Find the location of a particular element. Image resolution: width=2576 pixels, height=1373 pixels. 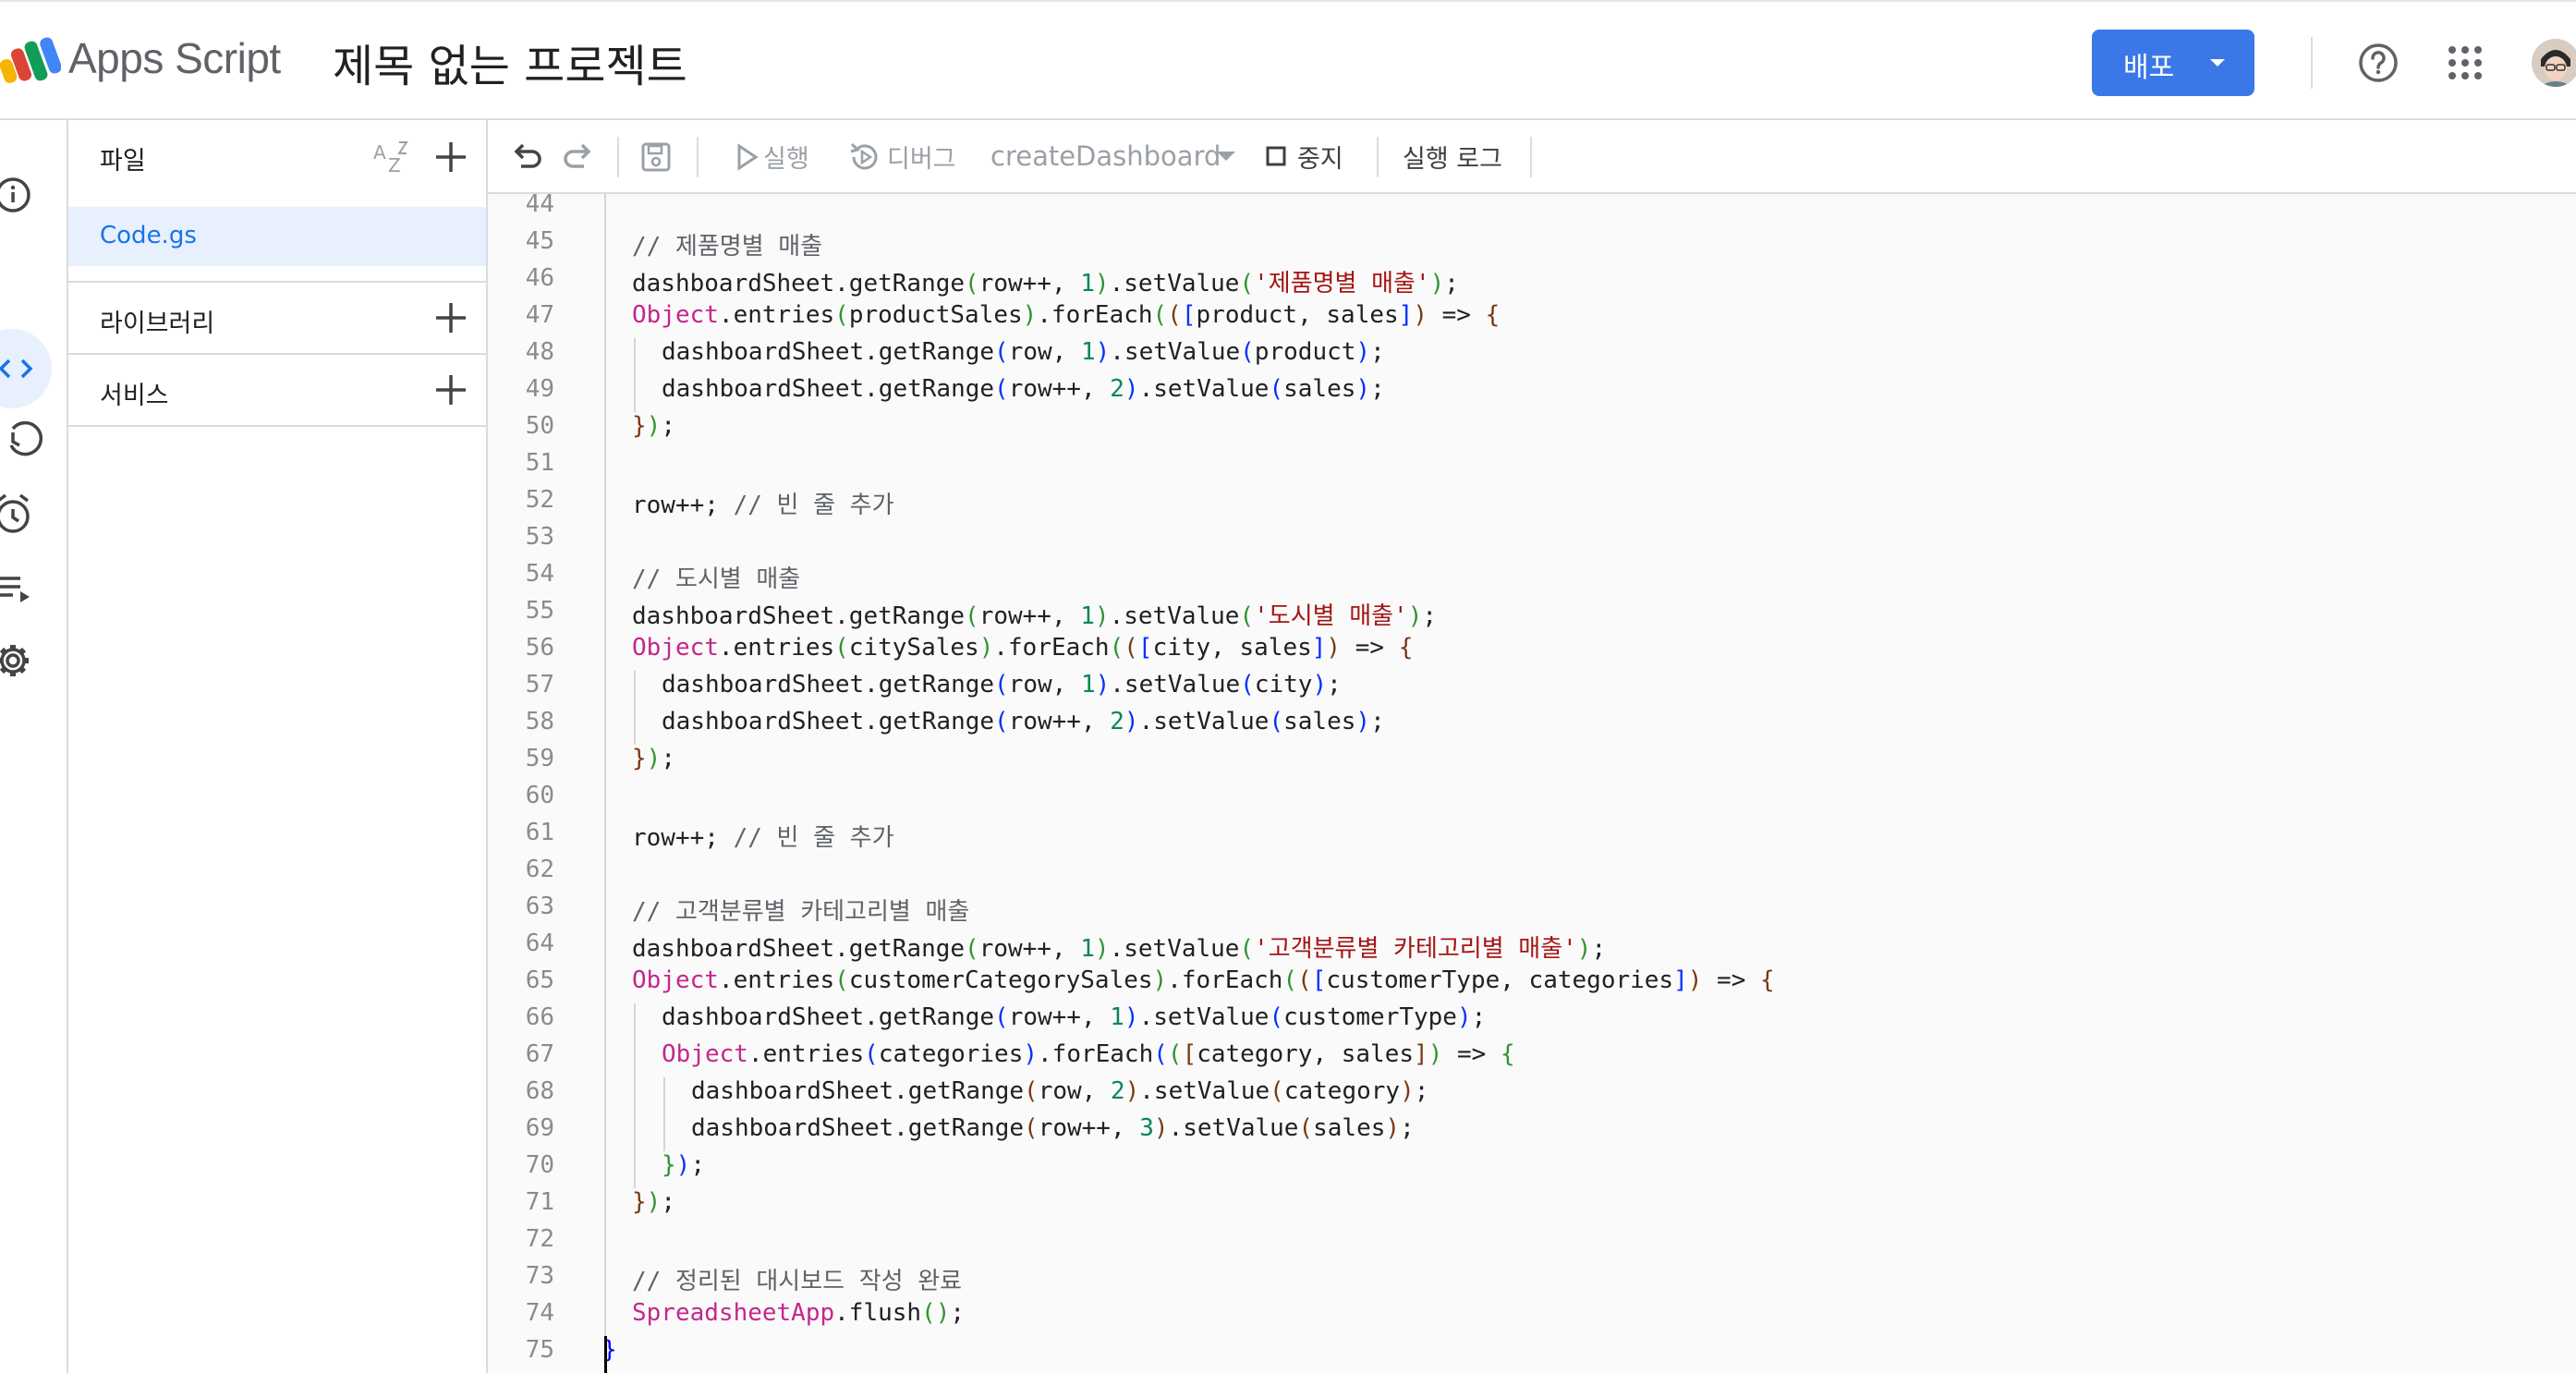

debug-button: 디버그 is located at coordinates (922, 156).